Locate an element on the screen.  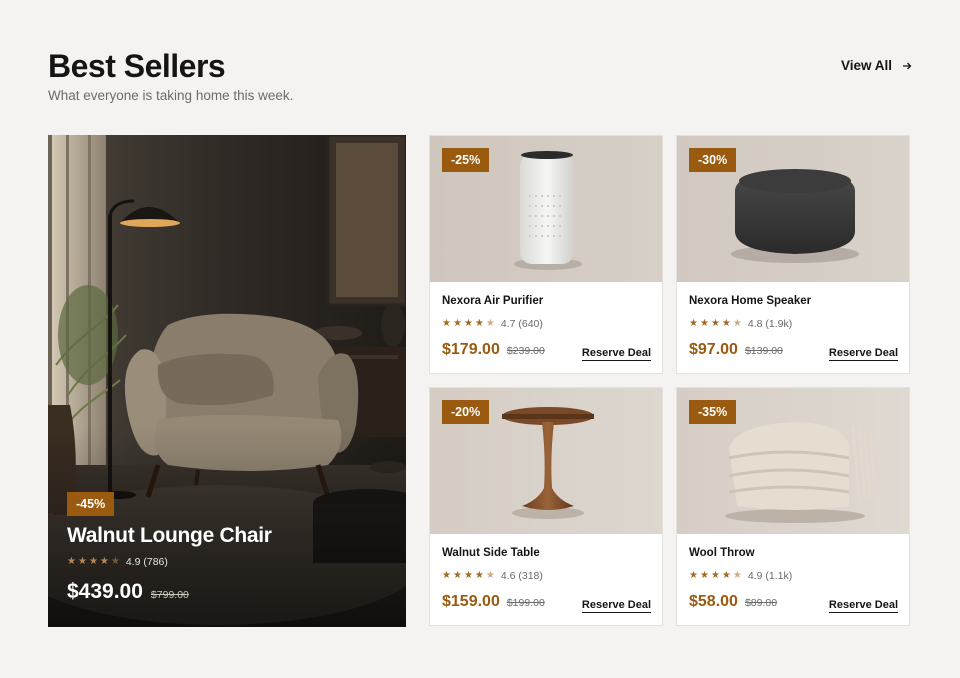
review-count: (318) is located at coordinates (530, 576).